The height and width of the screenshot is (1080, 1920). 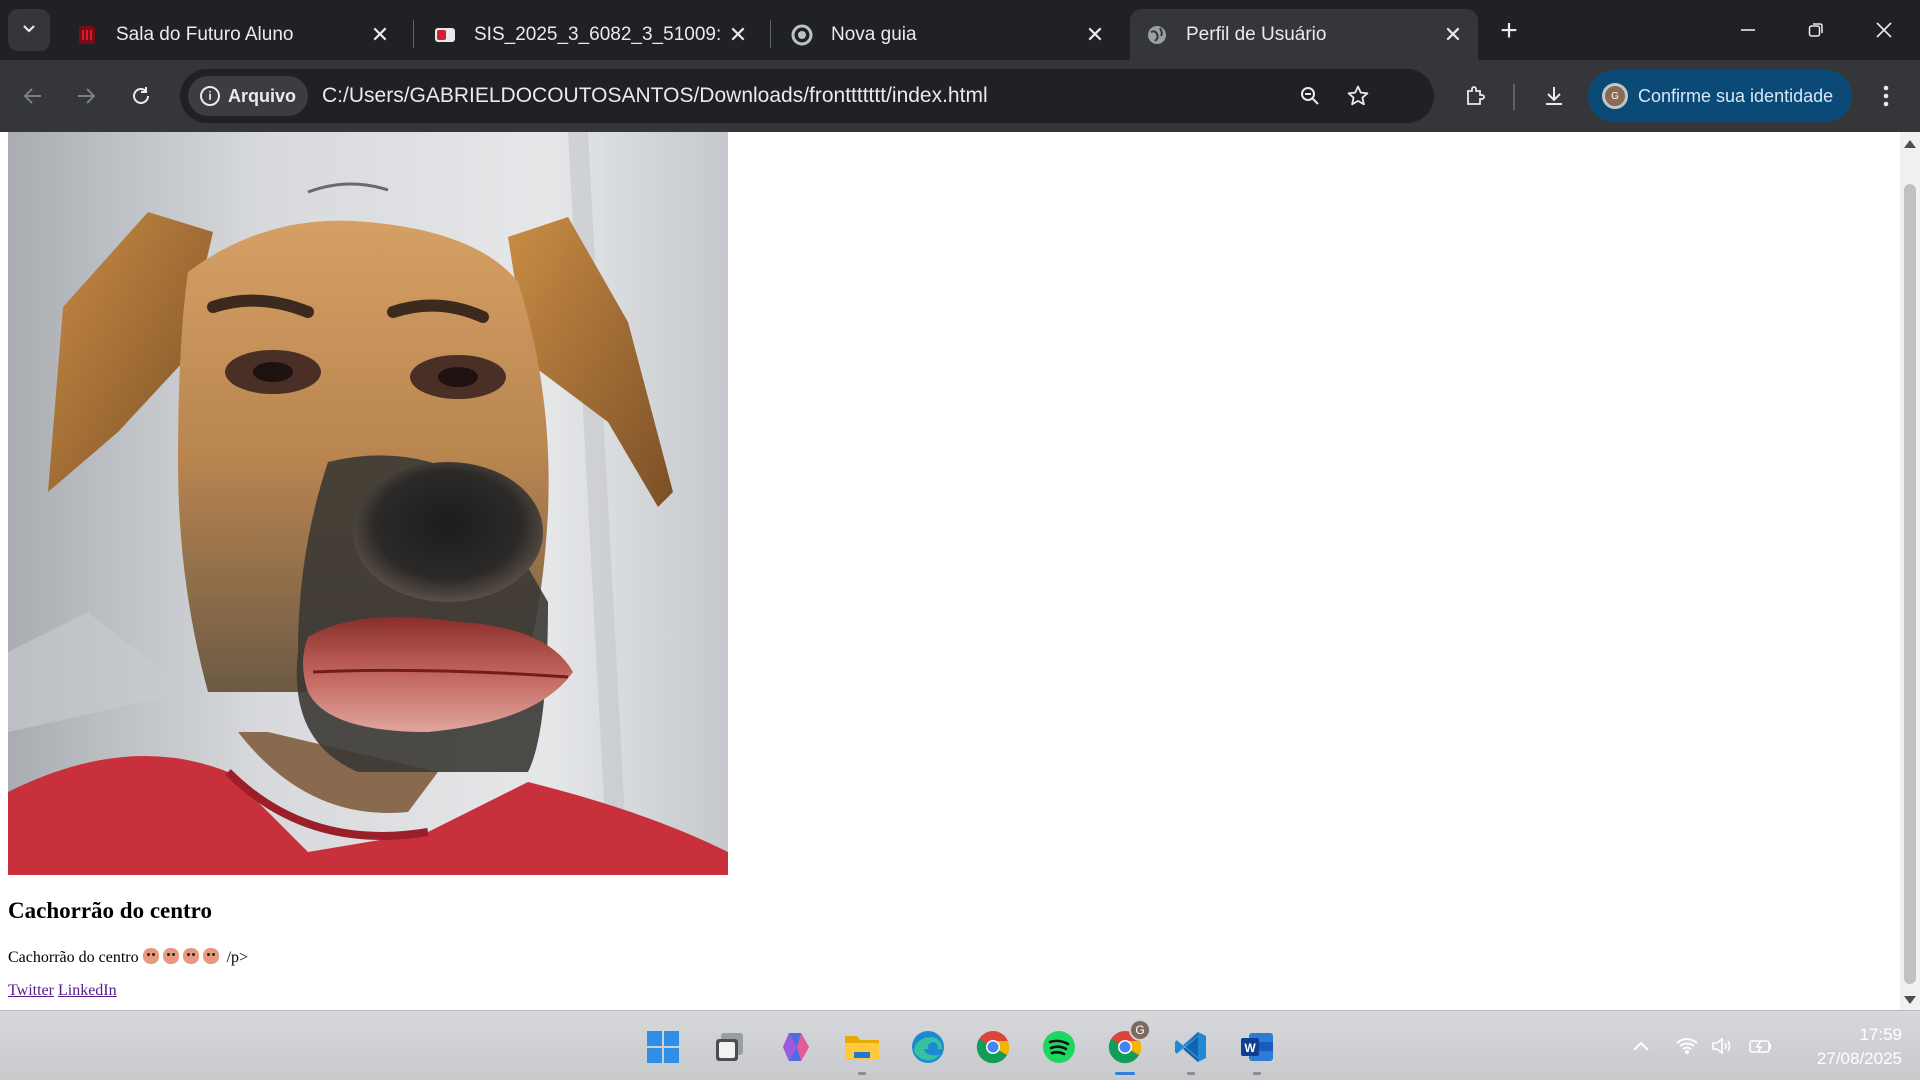 What do you see at coordinates (262, 95) in the screenshot?
I see `site-info-label: Arquivo` at bounding box center [262, 95].